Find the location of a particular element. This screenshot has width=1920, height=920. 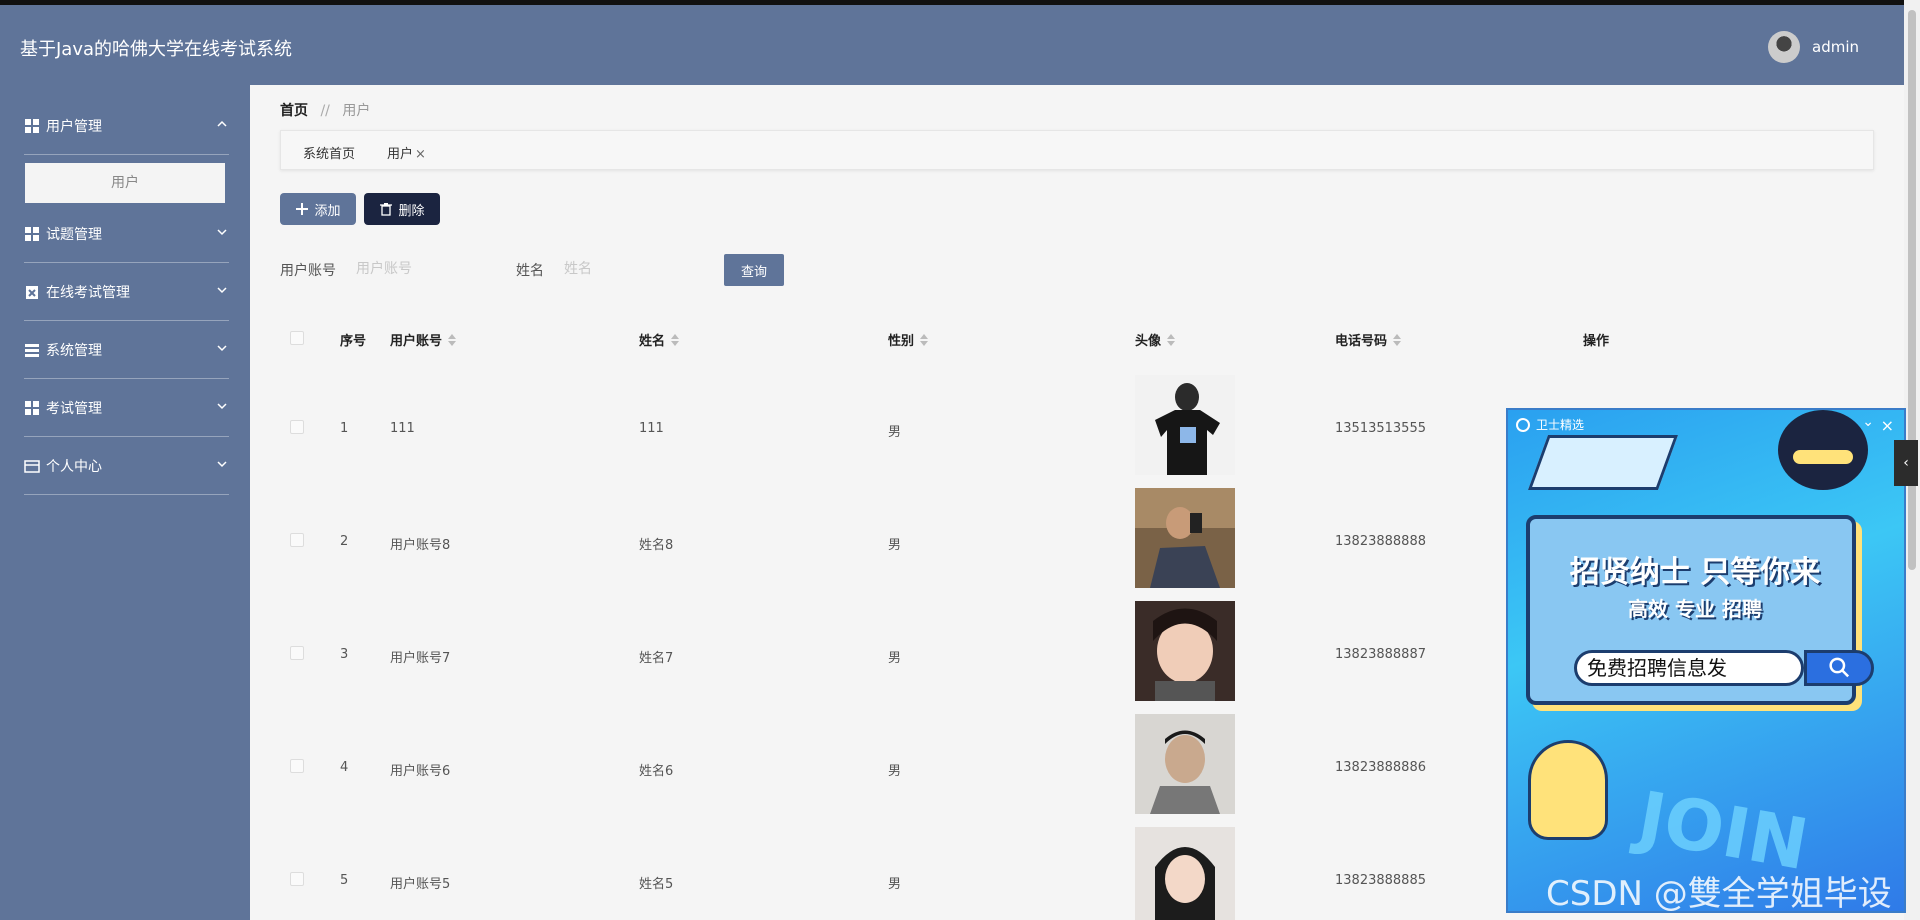

cell-name: 姓名6 is located at coordinates (656, 771).